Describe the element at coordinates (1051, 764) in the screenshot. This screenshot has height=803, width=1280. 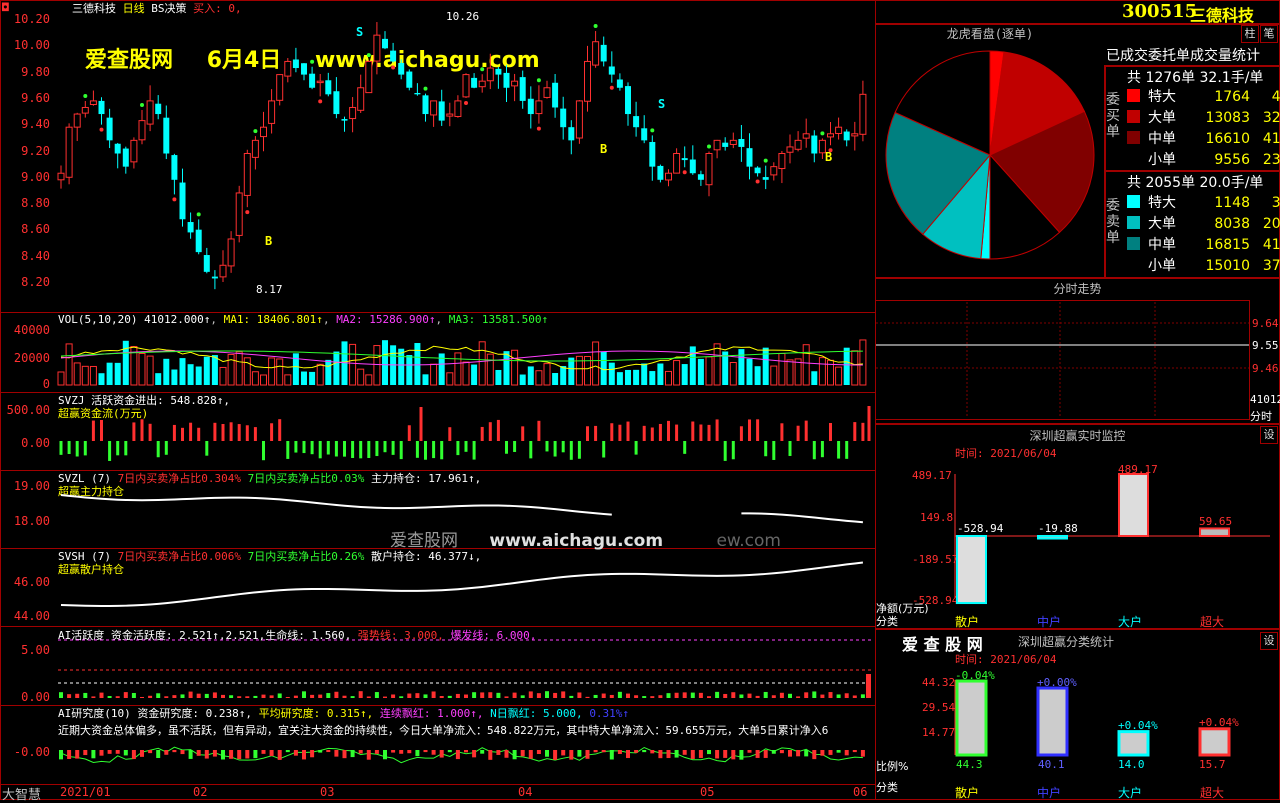
I see `cls-val-2: 40.1` at that location.